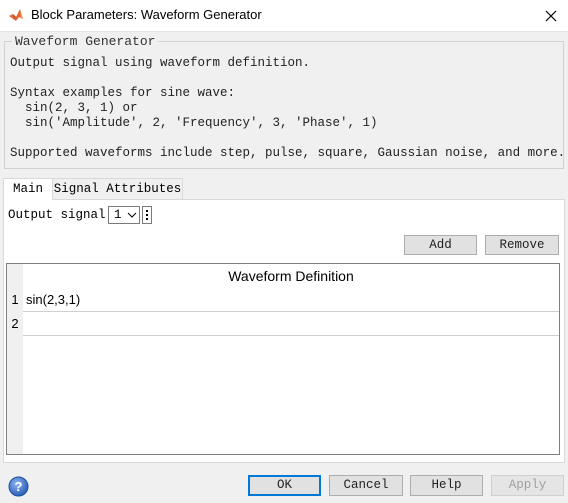 This screenshot has height=503, width=568. I want to click on output-signal-value: 1, so click(118, 215).